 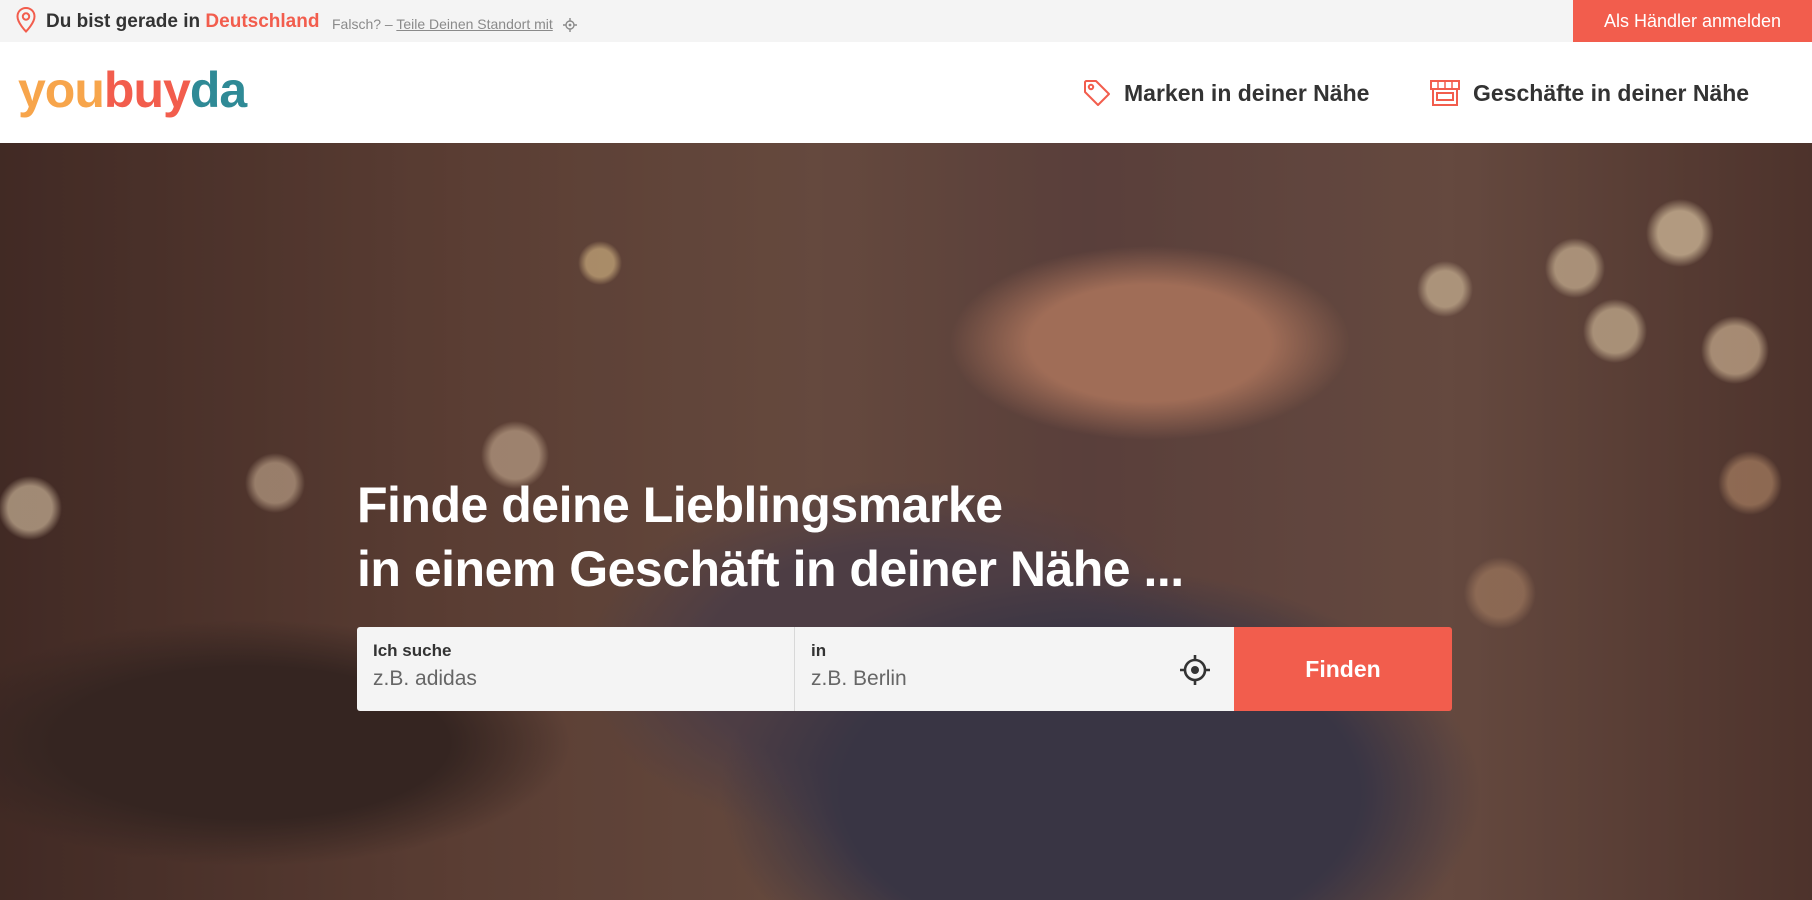 I want to click on crosshair-small-icon, so click(x=569, y=25).